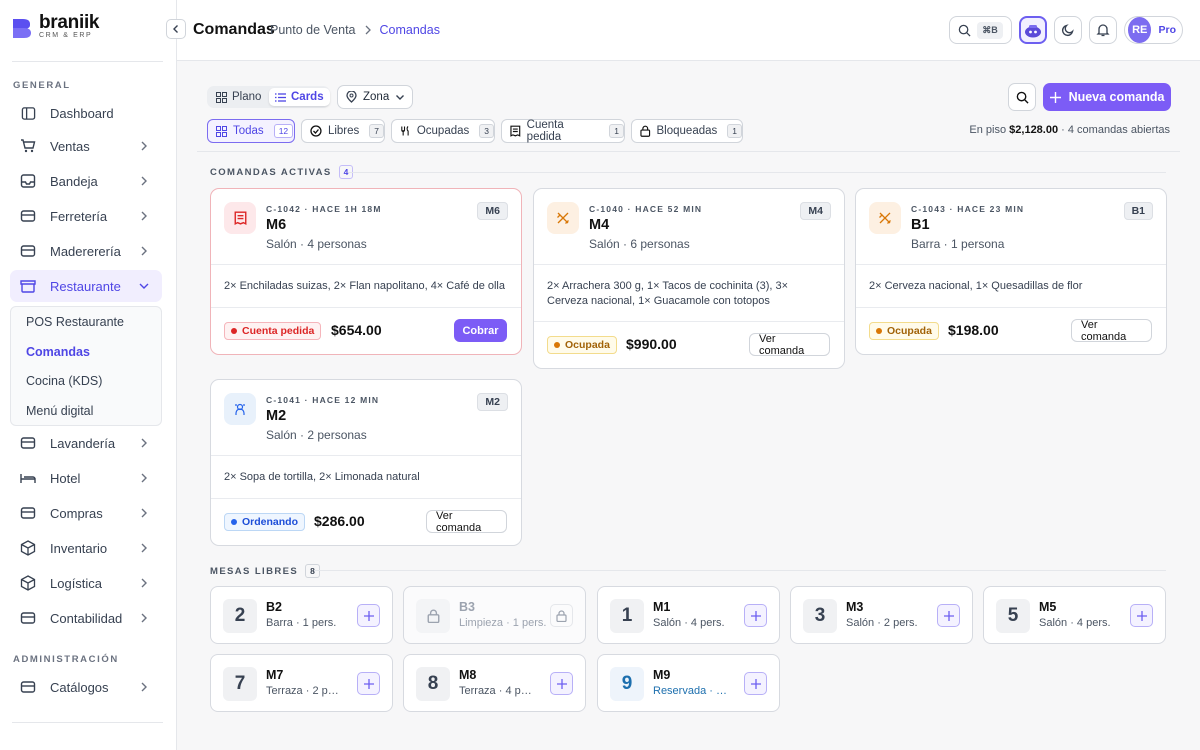 The height and width of the screenshot is (750, 1200). I want to click on search-button, so click(1022, 97).